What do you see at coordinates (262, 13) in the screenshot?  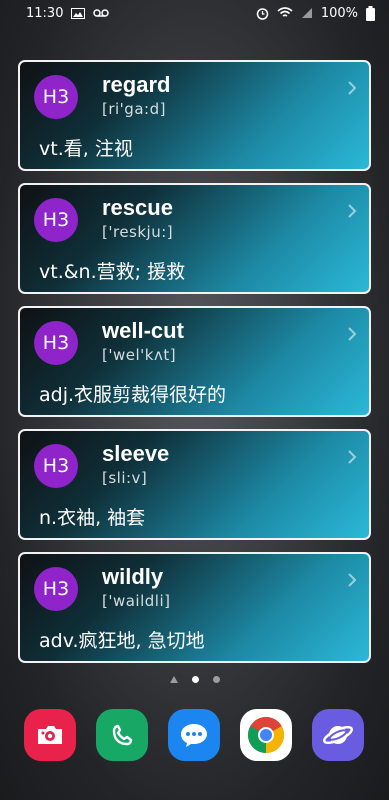 I see `alarm-icon` at bounding box center [262, 13].